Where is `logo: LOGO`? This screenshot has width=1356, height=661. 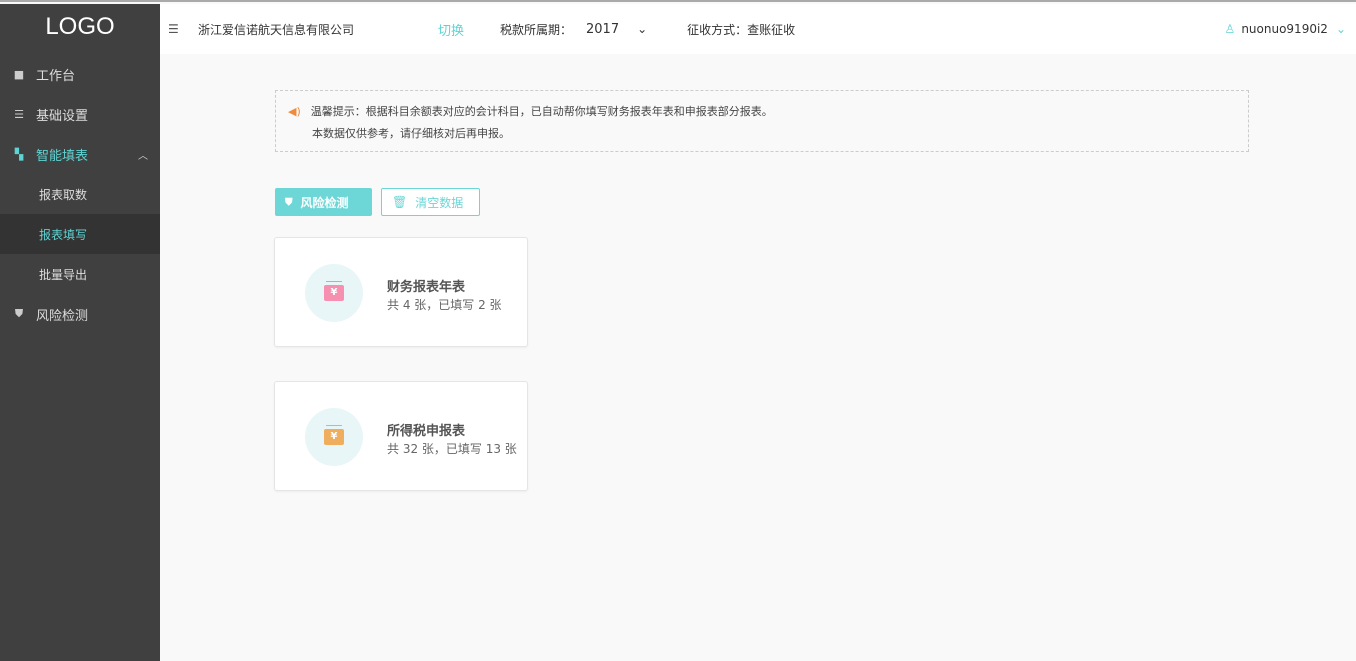
logo: LOGO is located at coordinates (80, 26).